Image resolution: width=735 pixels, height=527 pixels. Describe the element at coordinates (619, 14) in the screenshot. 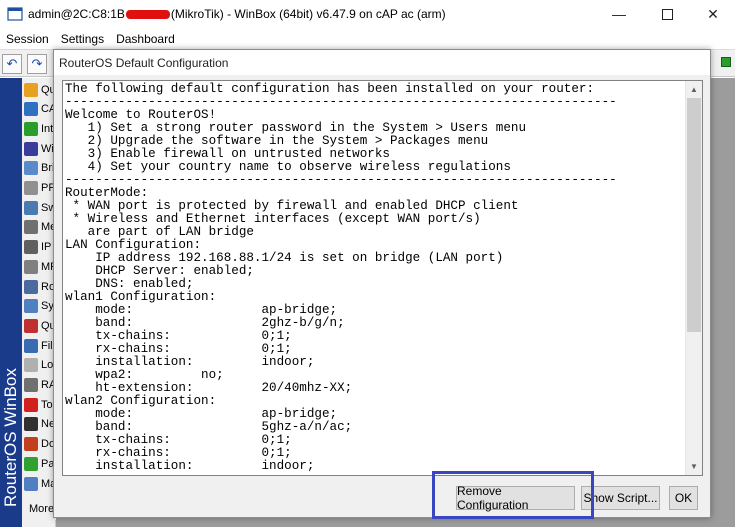

I see `minimize-button: —` at that location.